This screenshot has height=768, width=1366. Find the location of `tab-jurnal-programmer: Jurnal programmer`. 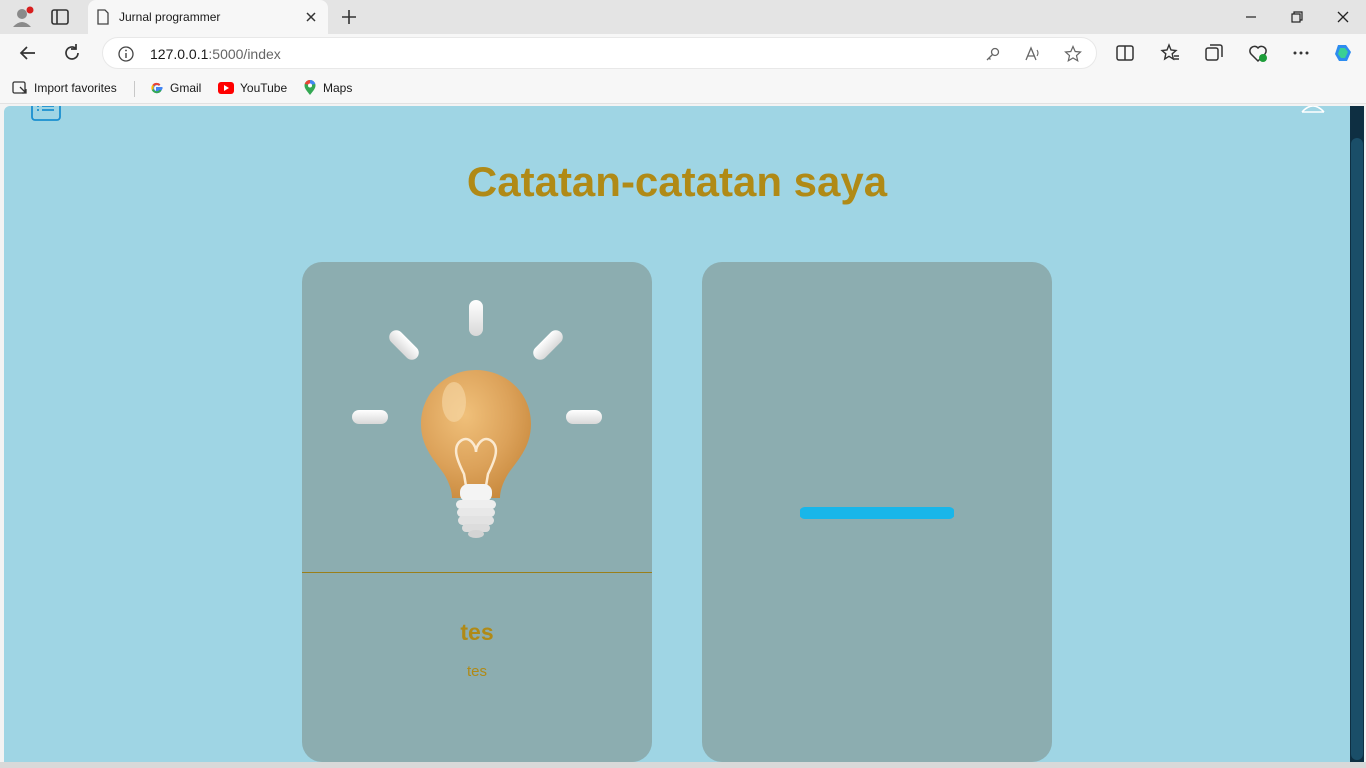

tab-jurnal-programmer: Jurnal programmer is located at coordinates (208, 17).